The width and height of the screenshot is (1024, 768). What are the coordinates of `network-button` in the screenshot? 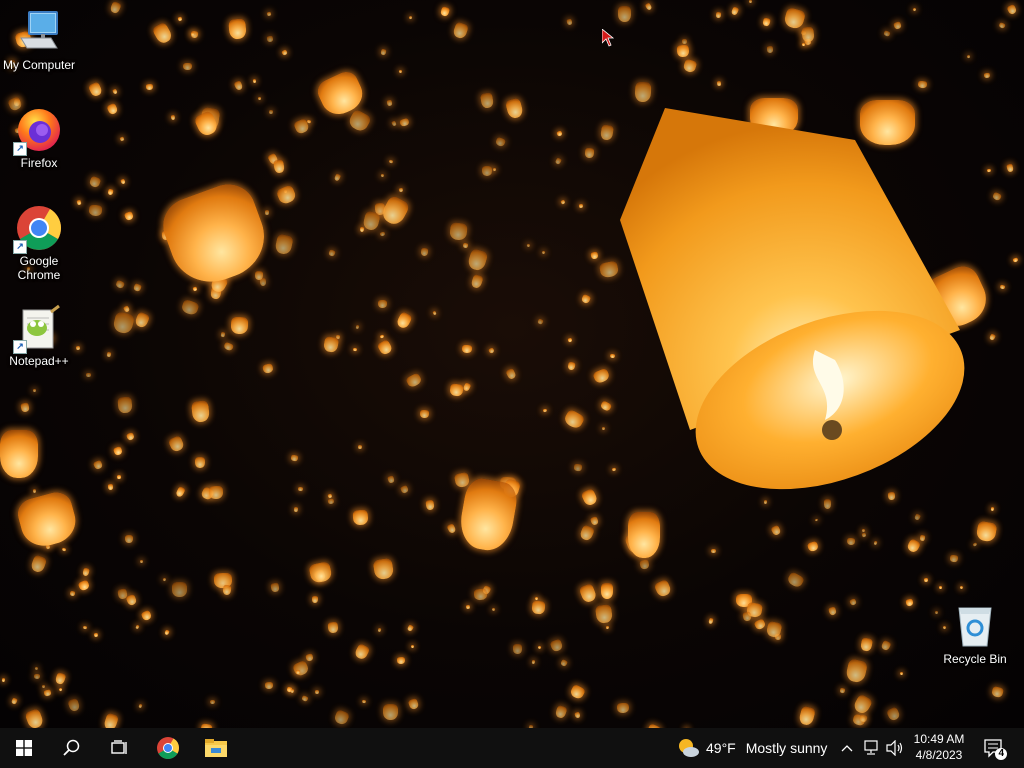 It's located at (871, 748).